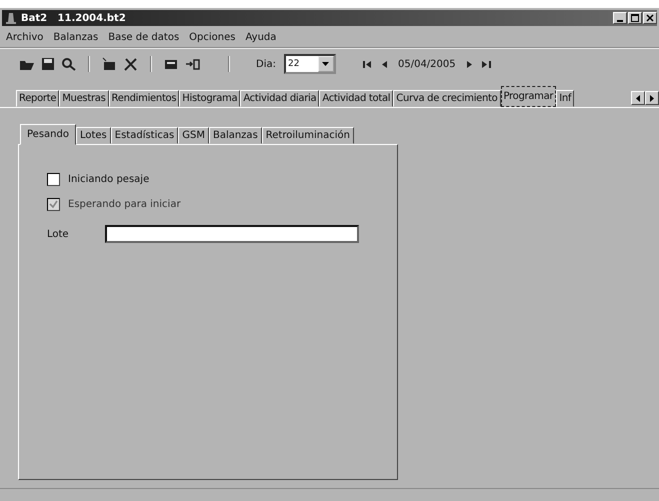 This screenshot has height=501, width=659. What do you see at coordinates (620, 18) in the screenshot?
I see `minimize-button` at bounding box center [620, 18].